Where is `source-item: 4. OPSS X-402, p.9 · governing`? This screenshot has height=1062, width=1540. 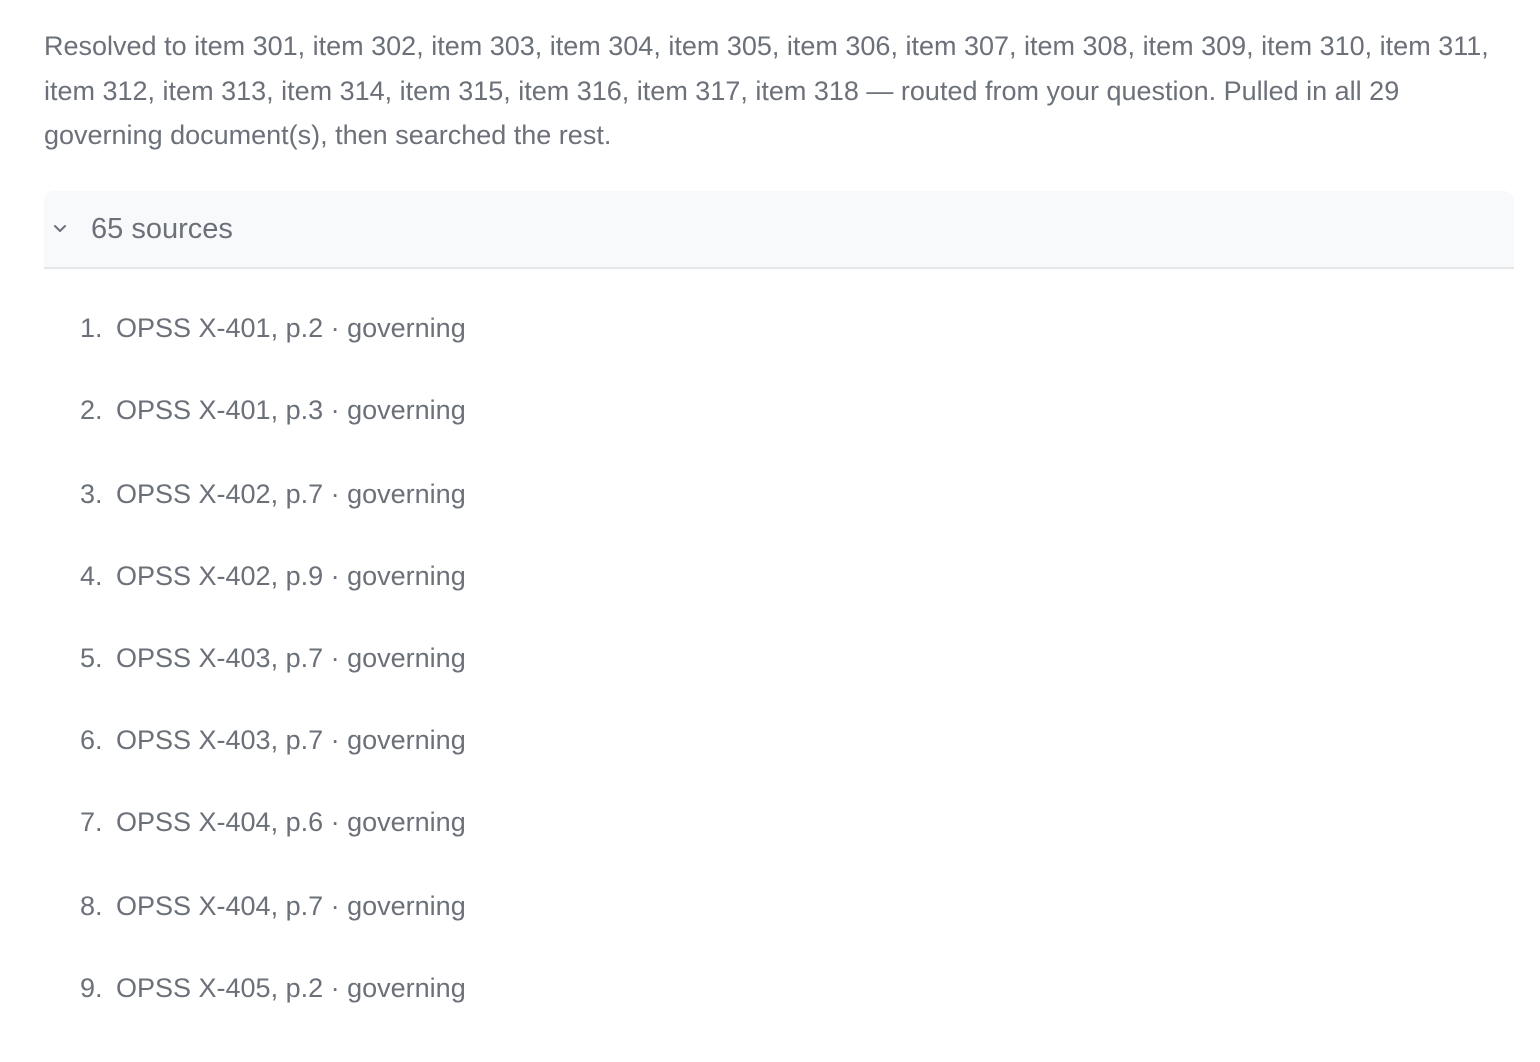 source-item: 4. OPSS X-402, p.9 · governing is located at coordinates (273, 576).